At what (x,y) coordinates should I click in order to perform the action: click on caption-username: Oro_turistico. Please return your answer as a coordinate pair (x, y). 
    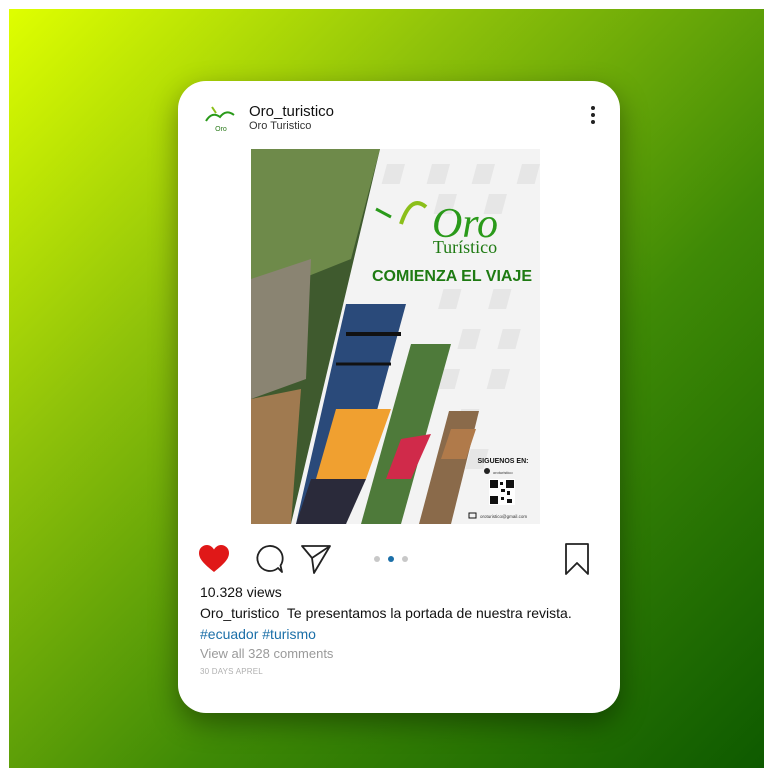
    Looking at the image, I should click on (239, 613).